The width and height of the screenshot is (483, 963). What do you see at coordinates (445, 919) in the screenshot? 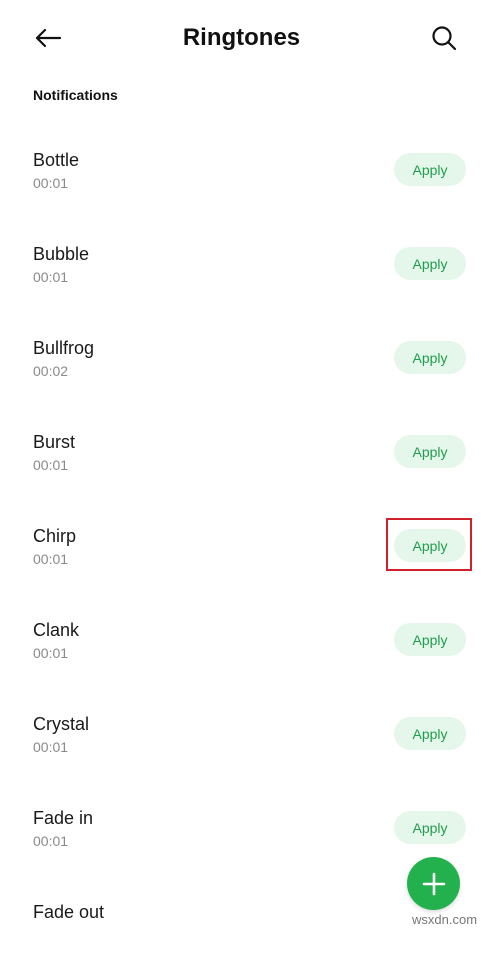
I see `watermark: wsxdn.com` at bounding box center [445, 919].